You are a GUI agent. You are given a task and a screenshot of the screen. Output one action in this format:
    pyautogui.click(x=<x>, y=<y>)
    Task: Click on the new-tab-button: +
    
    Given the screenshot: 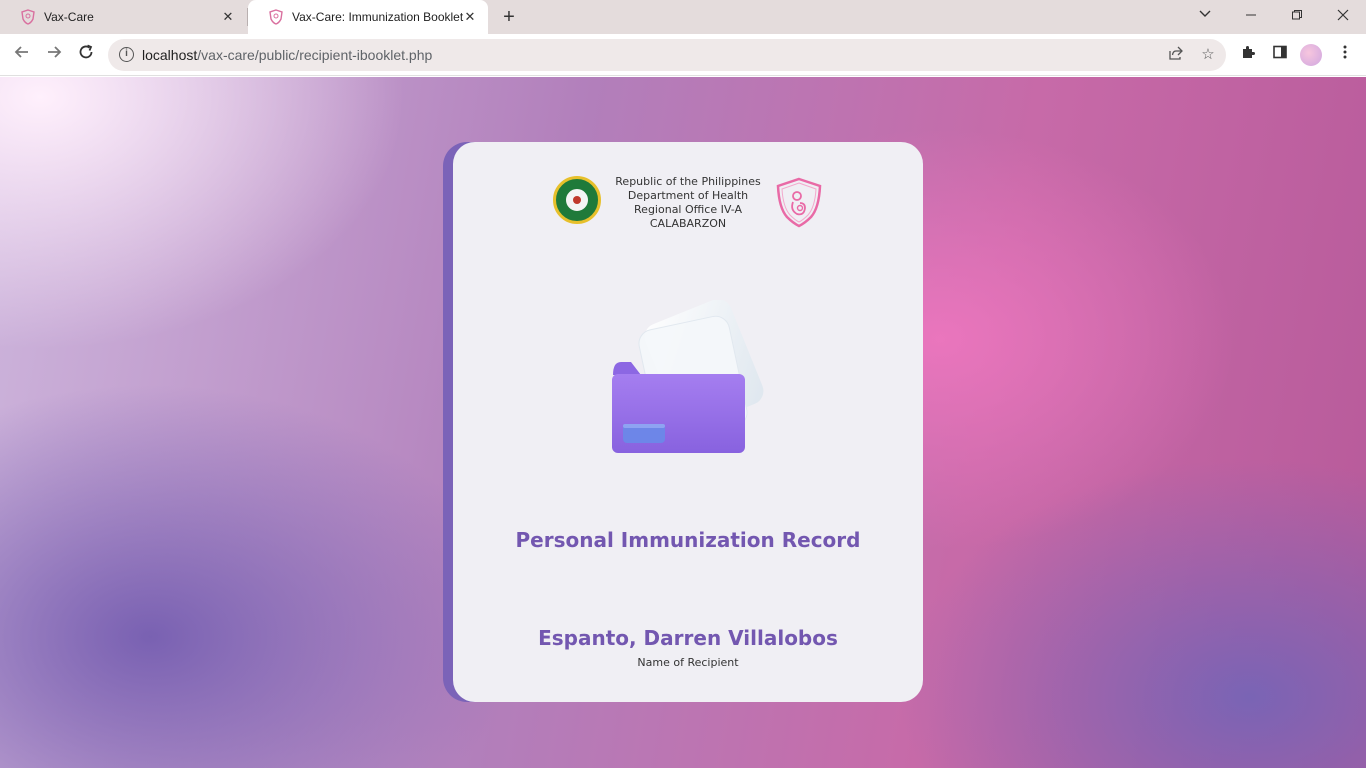 What is the action you would take?
    pyautogui.click(x=509, y=17)
    